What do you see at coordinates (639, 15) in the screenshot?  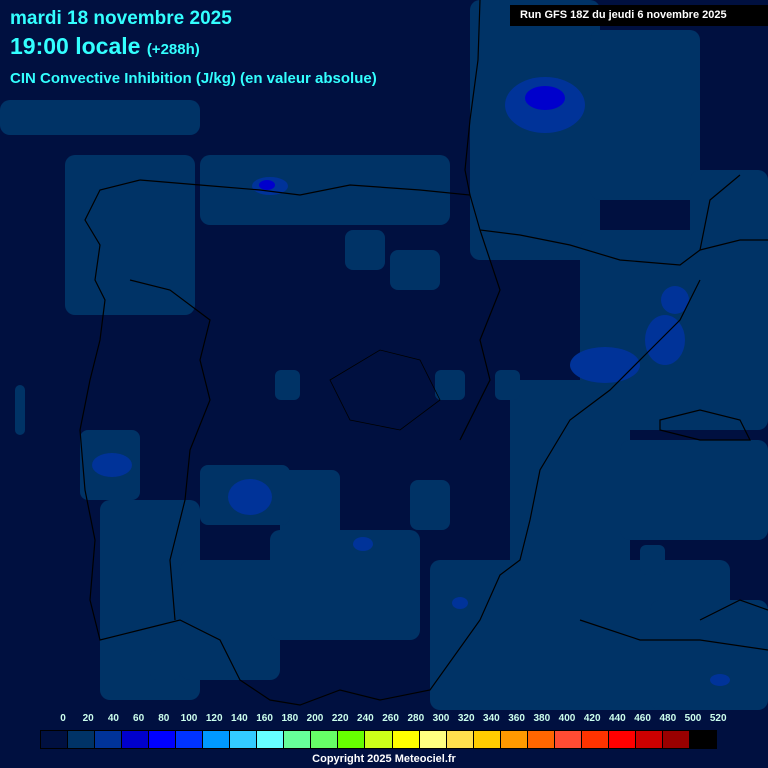 I see `run-info: Run GFS 18Z du jeudi 6 novembre 2025` at bounding box center [639, 15].